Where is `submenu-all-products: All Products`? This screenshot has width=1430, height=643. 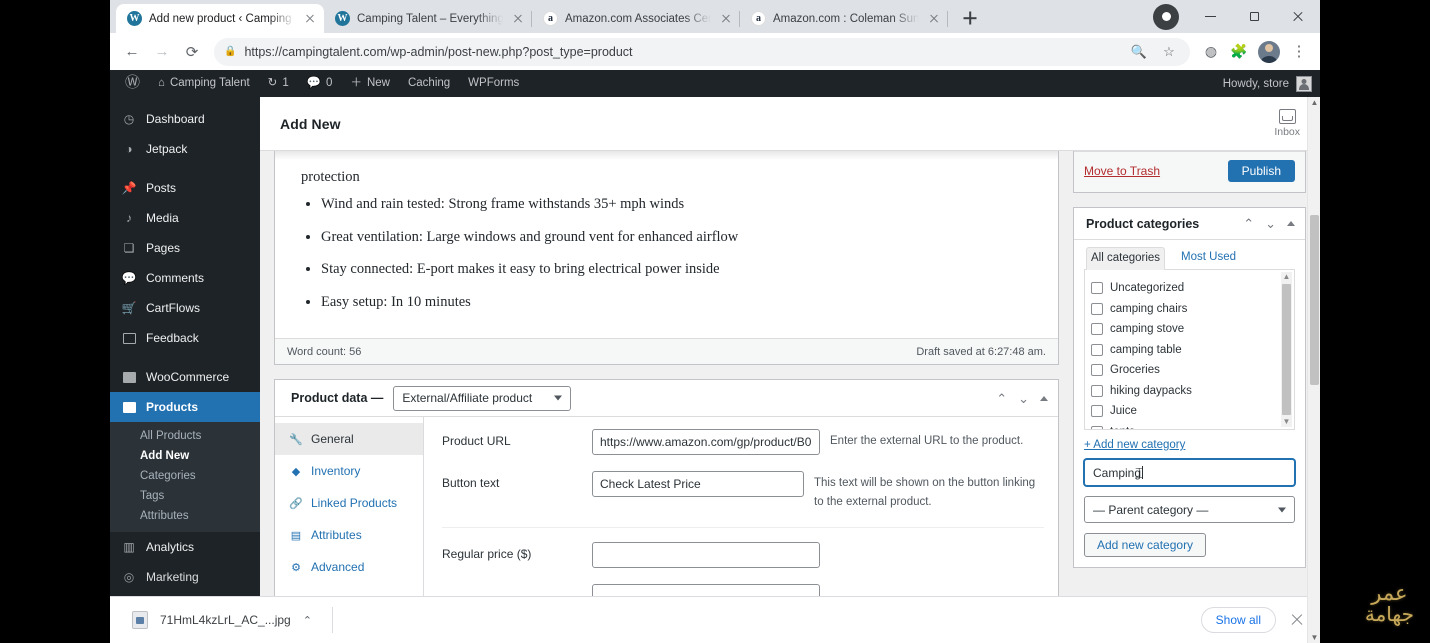 submenu-all-products: All Products is located at coordinates (185, 436).